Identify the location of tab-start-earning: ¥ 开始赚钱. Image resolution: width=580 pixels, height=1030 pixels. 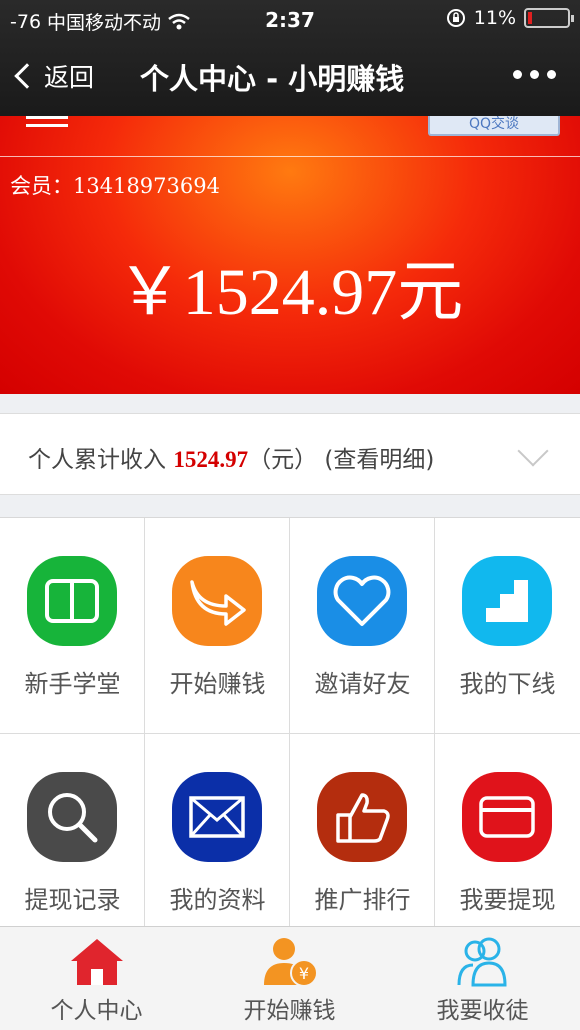
(289, 978).